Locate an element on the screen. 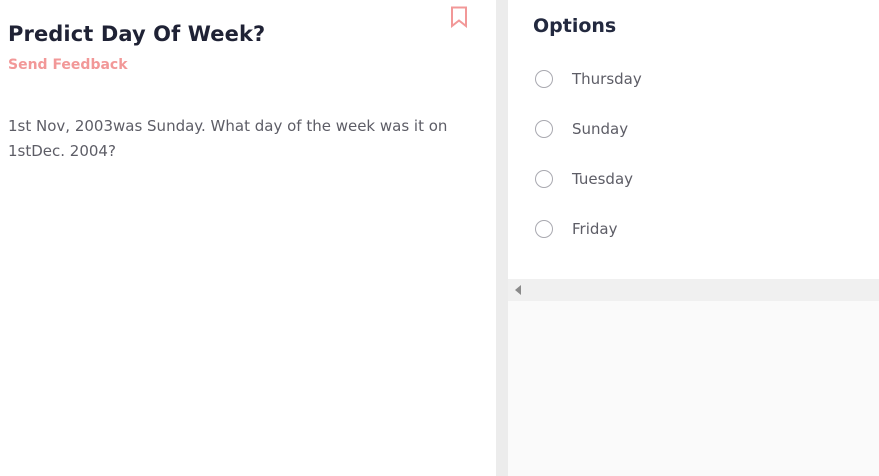 The width and height of the screenshot is (879, 476). option-friday: Friday is located at coordinates (576, 229).